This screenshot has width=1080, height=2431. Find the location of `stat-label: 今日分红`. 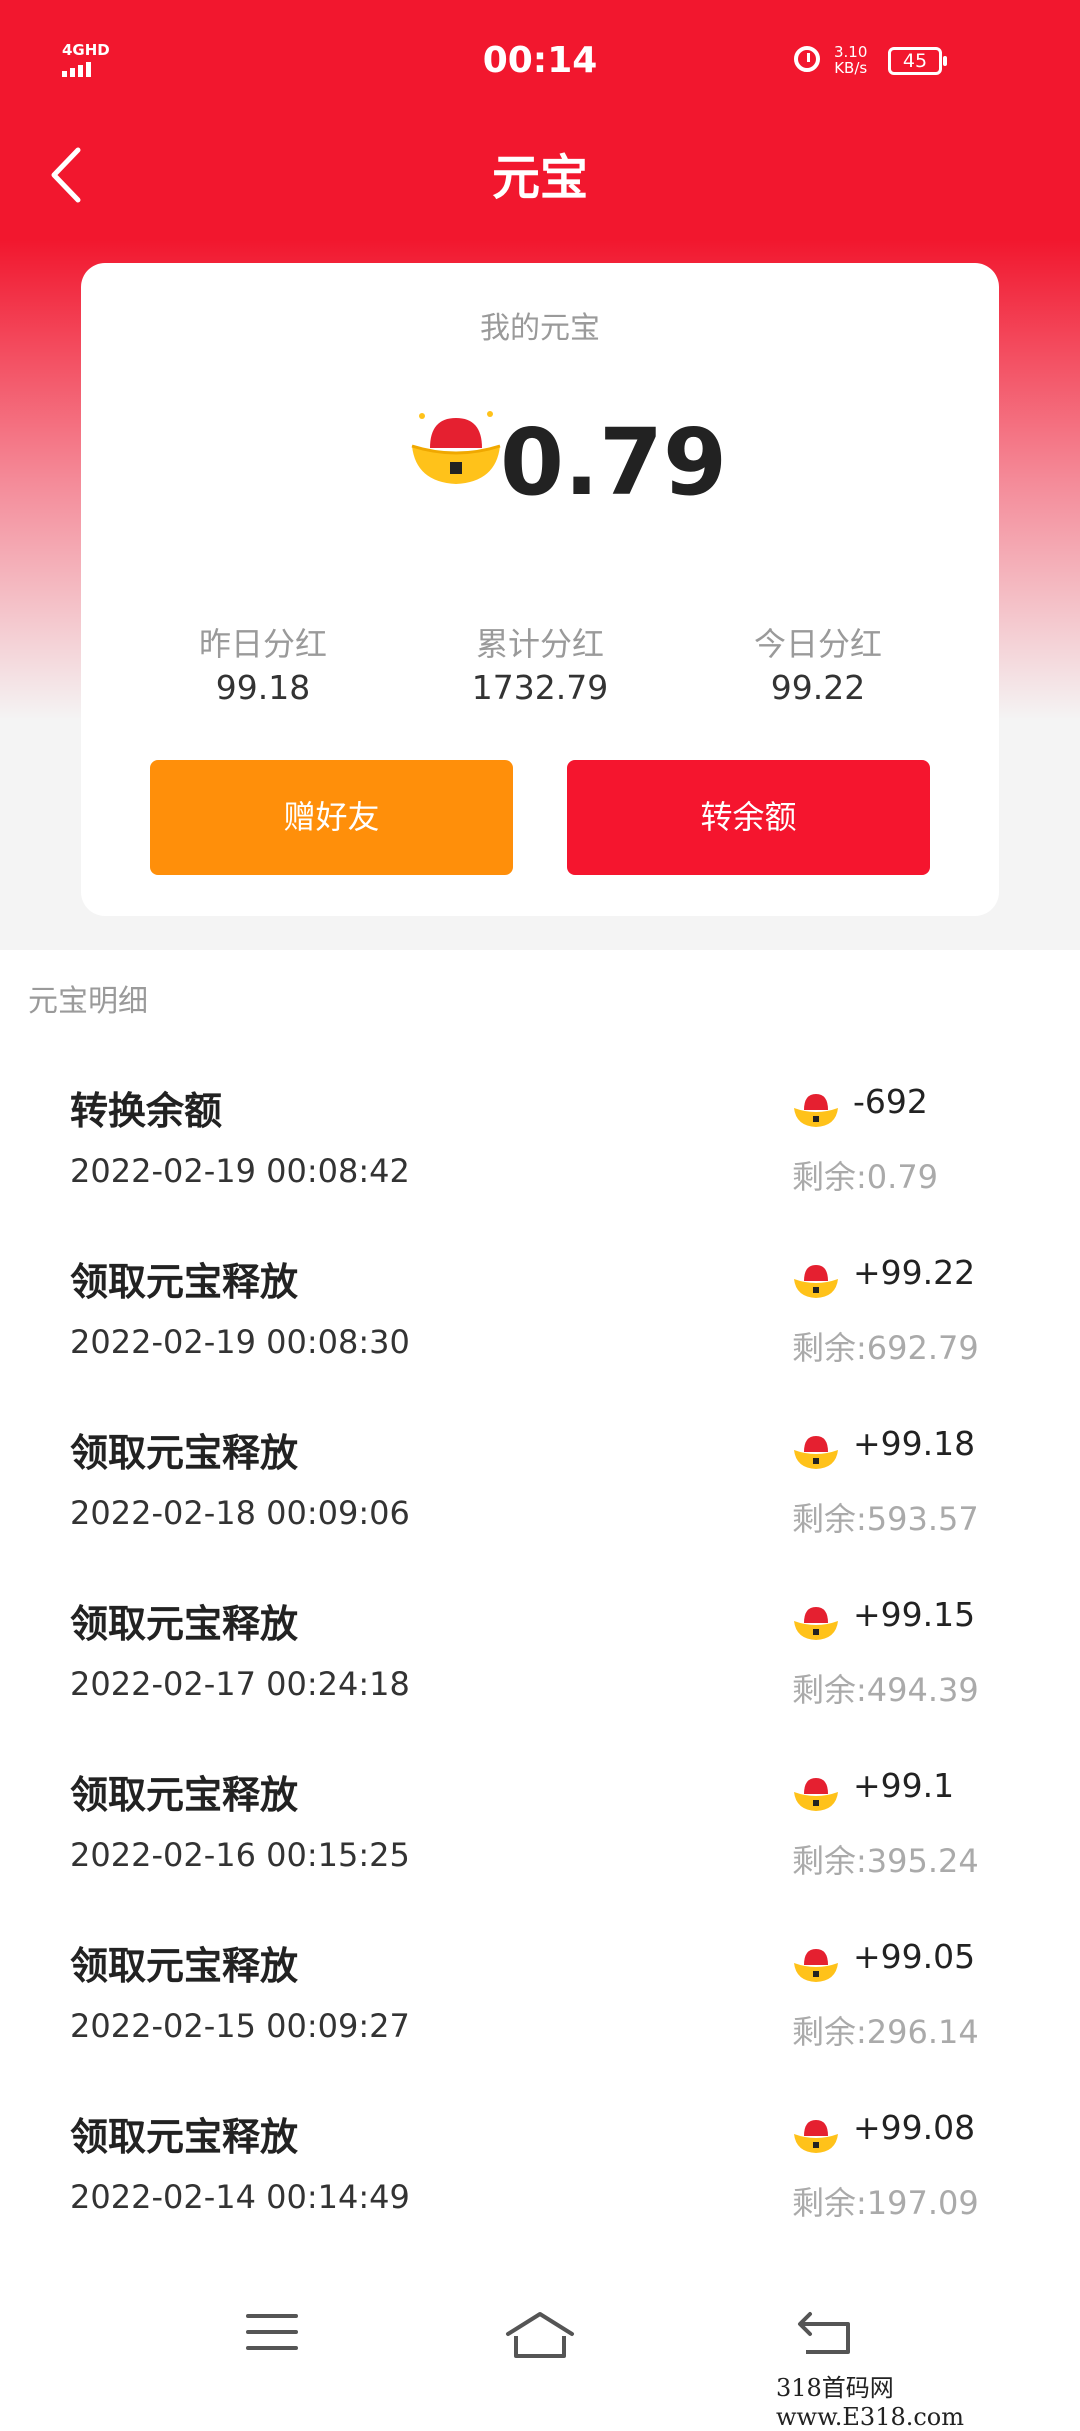

stat-label: 今日分红 is located at coordinates (817, 644).